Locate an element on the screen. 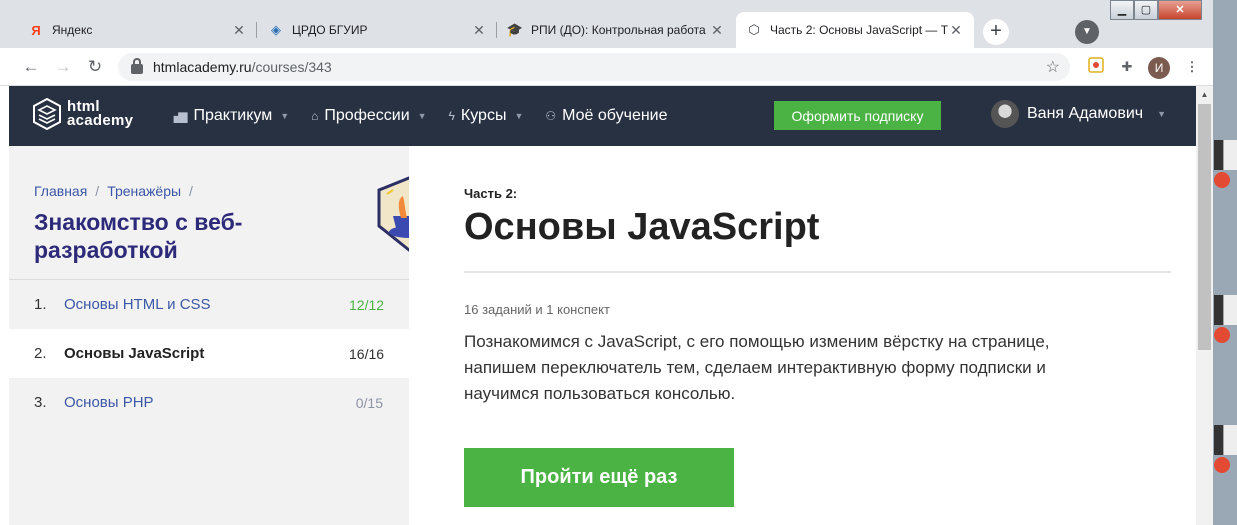  nav-label: Моё обучение is located at coordinates (615, 115).